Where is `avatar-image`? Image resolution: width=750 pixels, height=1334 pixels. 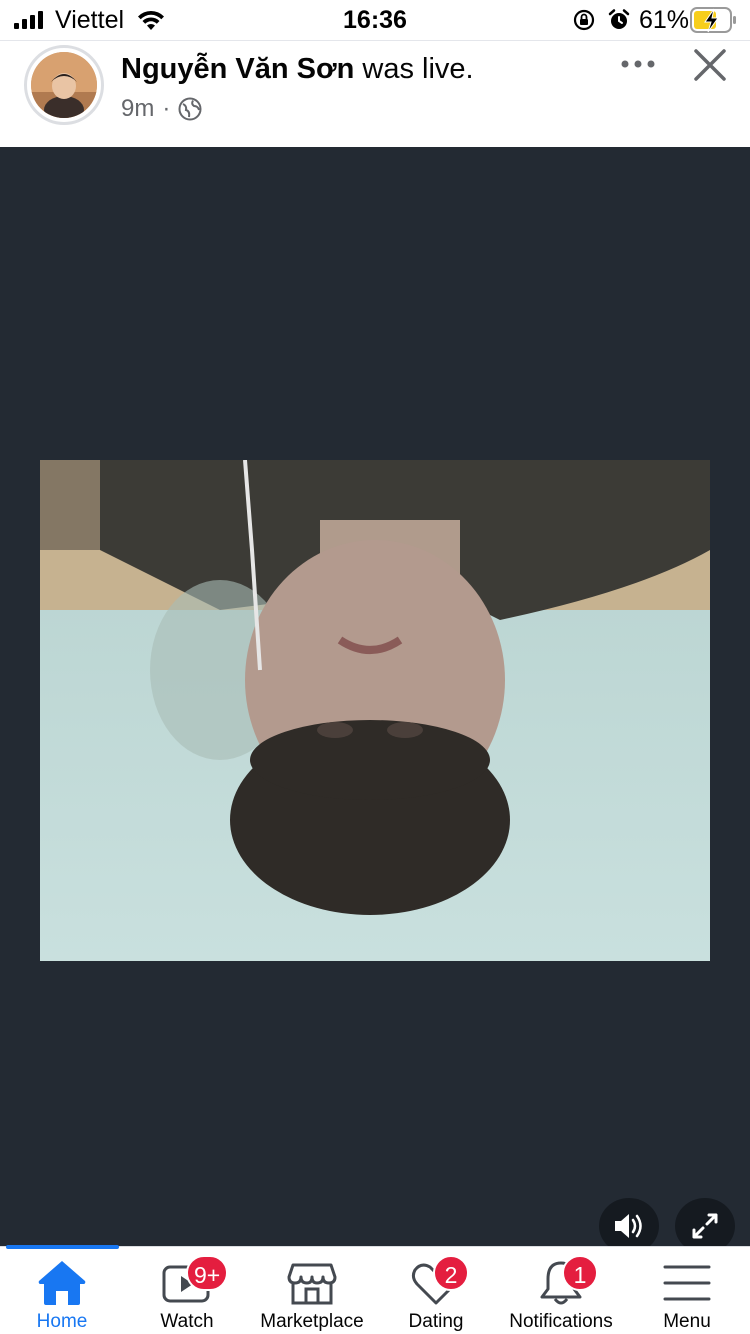 avatar-image is located at coordinates (64, 85).